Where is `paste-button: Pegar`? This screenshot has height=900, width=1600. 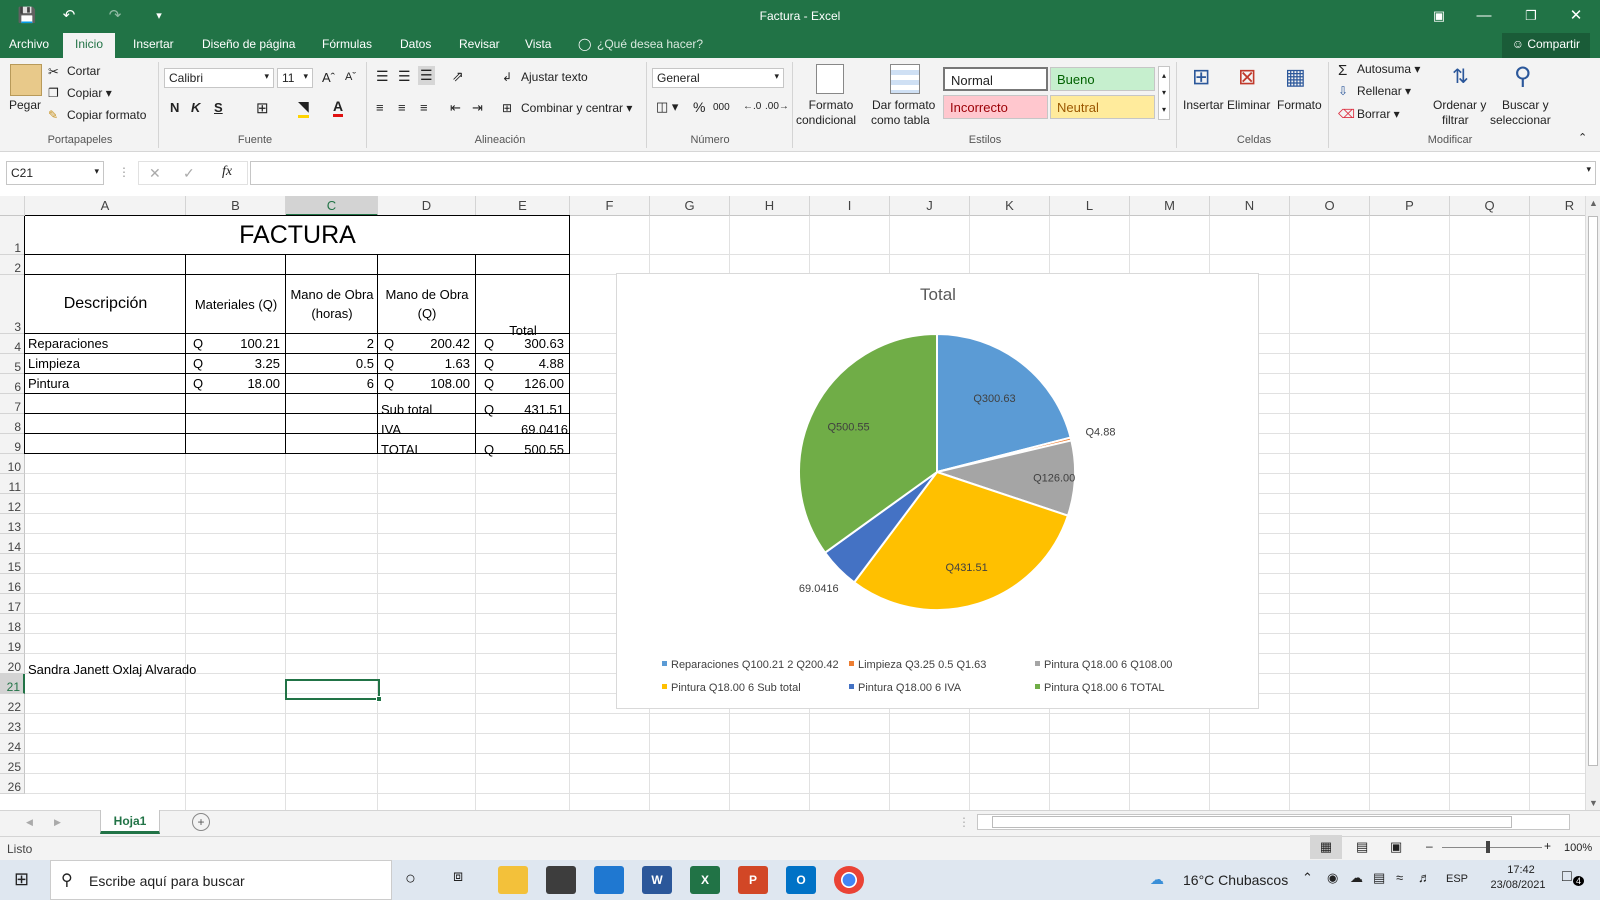 paste-button: Pegar is located at coordinates (25, 105).